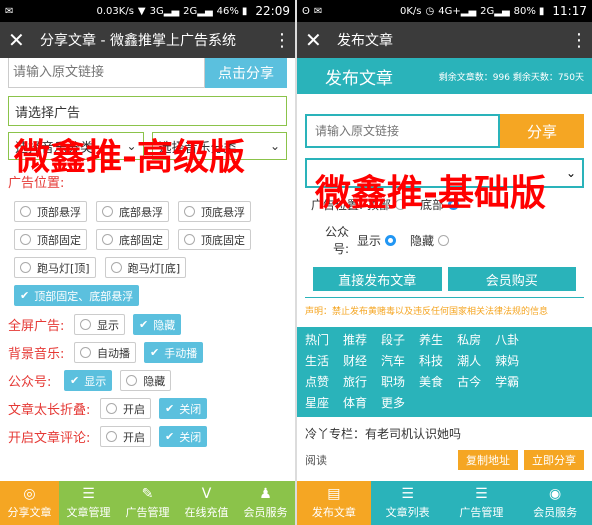 This screenshot has width=592, height=525. I want to click on nav-share-article: ◎ 分享文章, so click(29, 503).